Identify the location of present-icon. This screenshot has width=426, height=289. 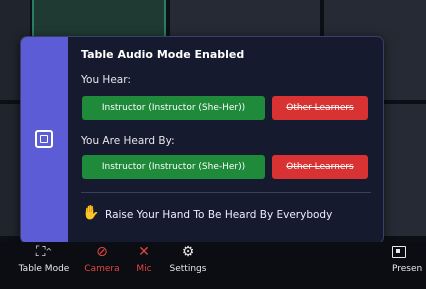
(409, 252).